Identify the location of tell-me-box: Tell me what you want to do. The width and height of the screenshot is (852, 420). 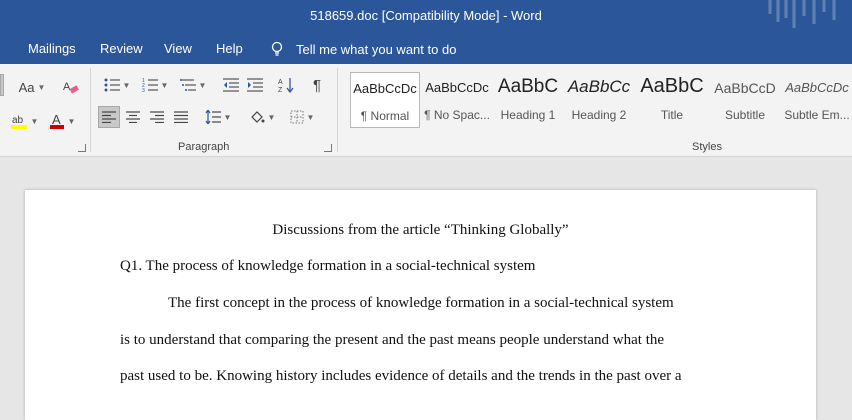
(363, 49).